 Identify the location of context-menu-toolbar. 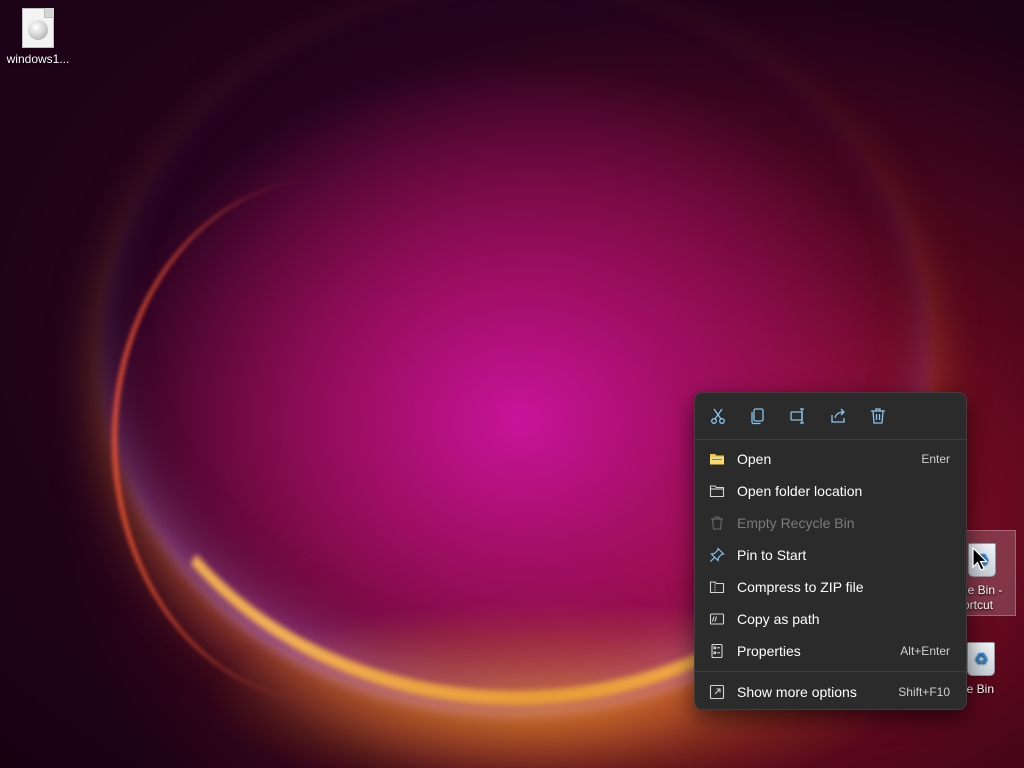
(830, 416).